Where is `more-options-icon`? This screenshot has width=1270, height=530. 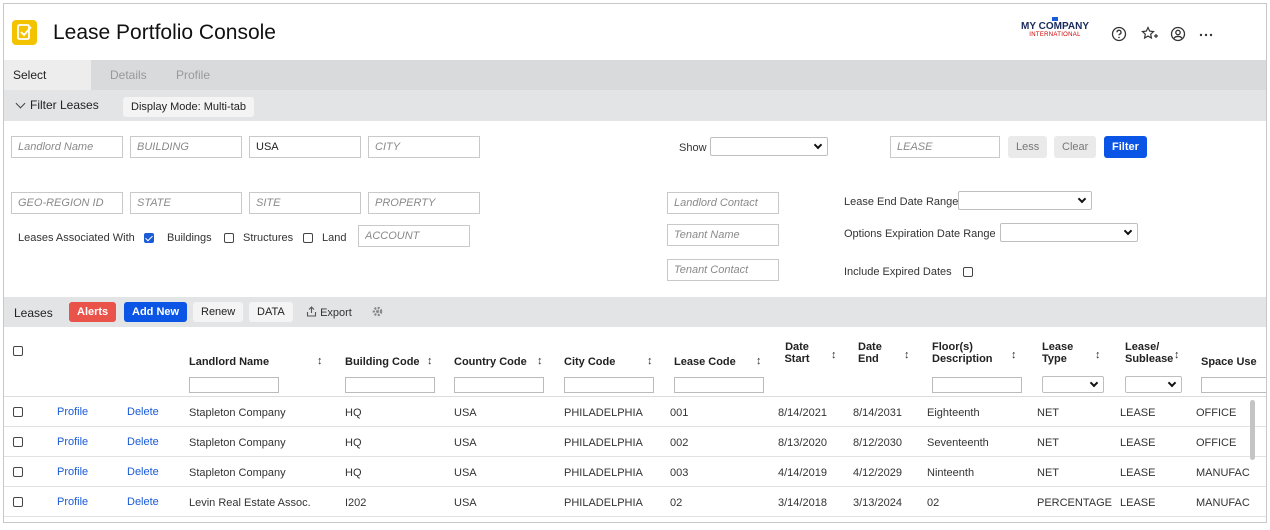 more-options-icon is located at coordinates (1206, 34).